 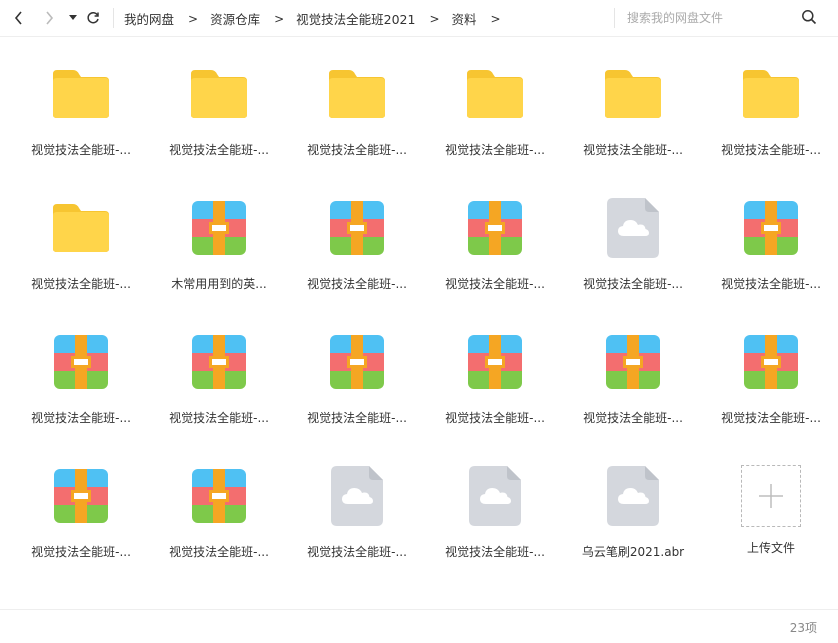 What do you see at coordinates (235, 18) in the screenshot?
I see `breadcrumb-item-resource-repo: 资源仓库` at bounding box center [235, 18].